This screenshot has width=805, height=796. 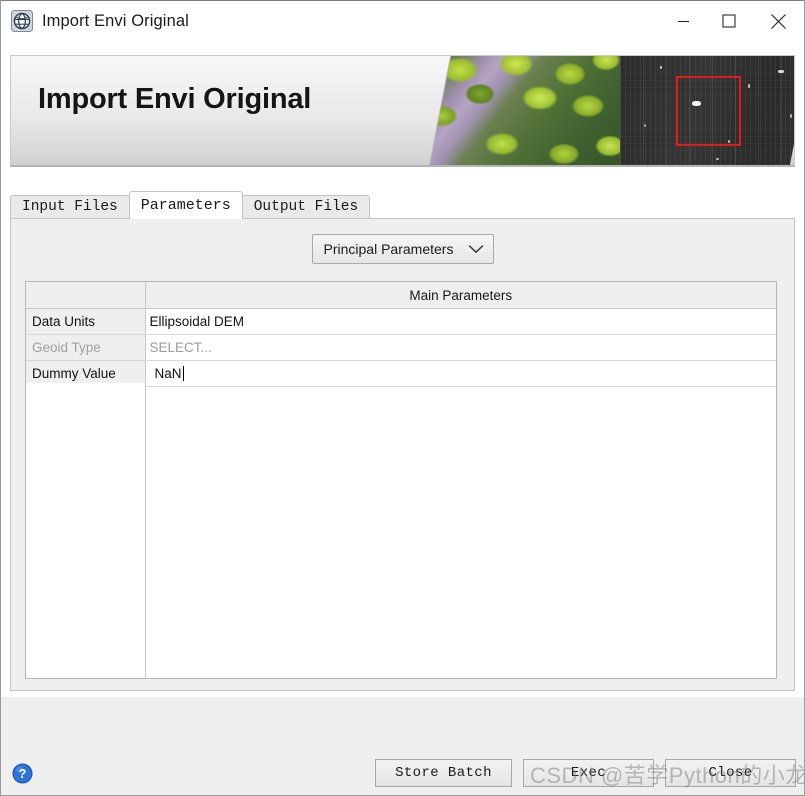 I want to click on window-controls, so click(x=732, y=21).